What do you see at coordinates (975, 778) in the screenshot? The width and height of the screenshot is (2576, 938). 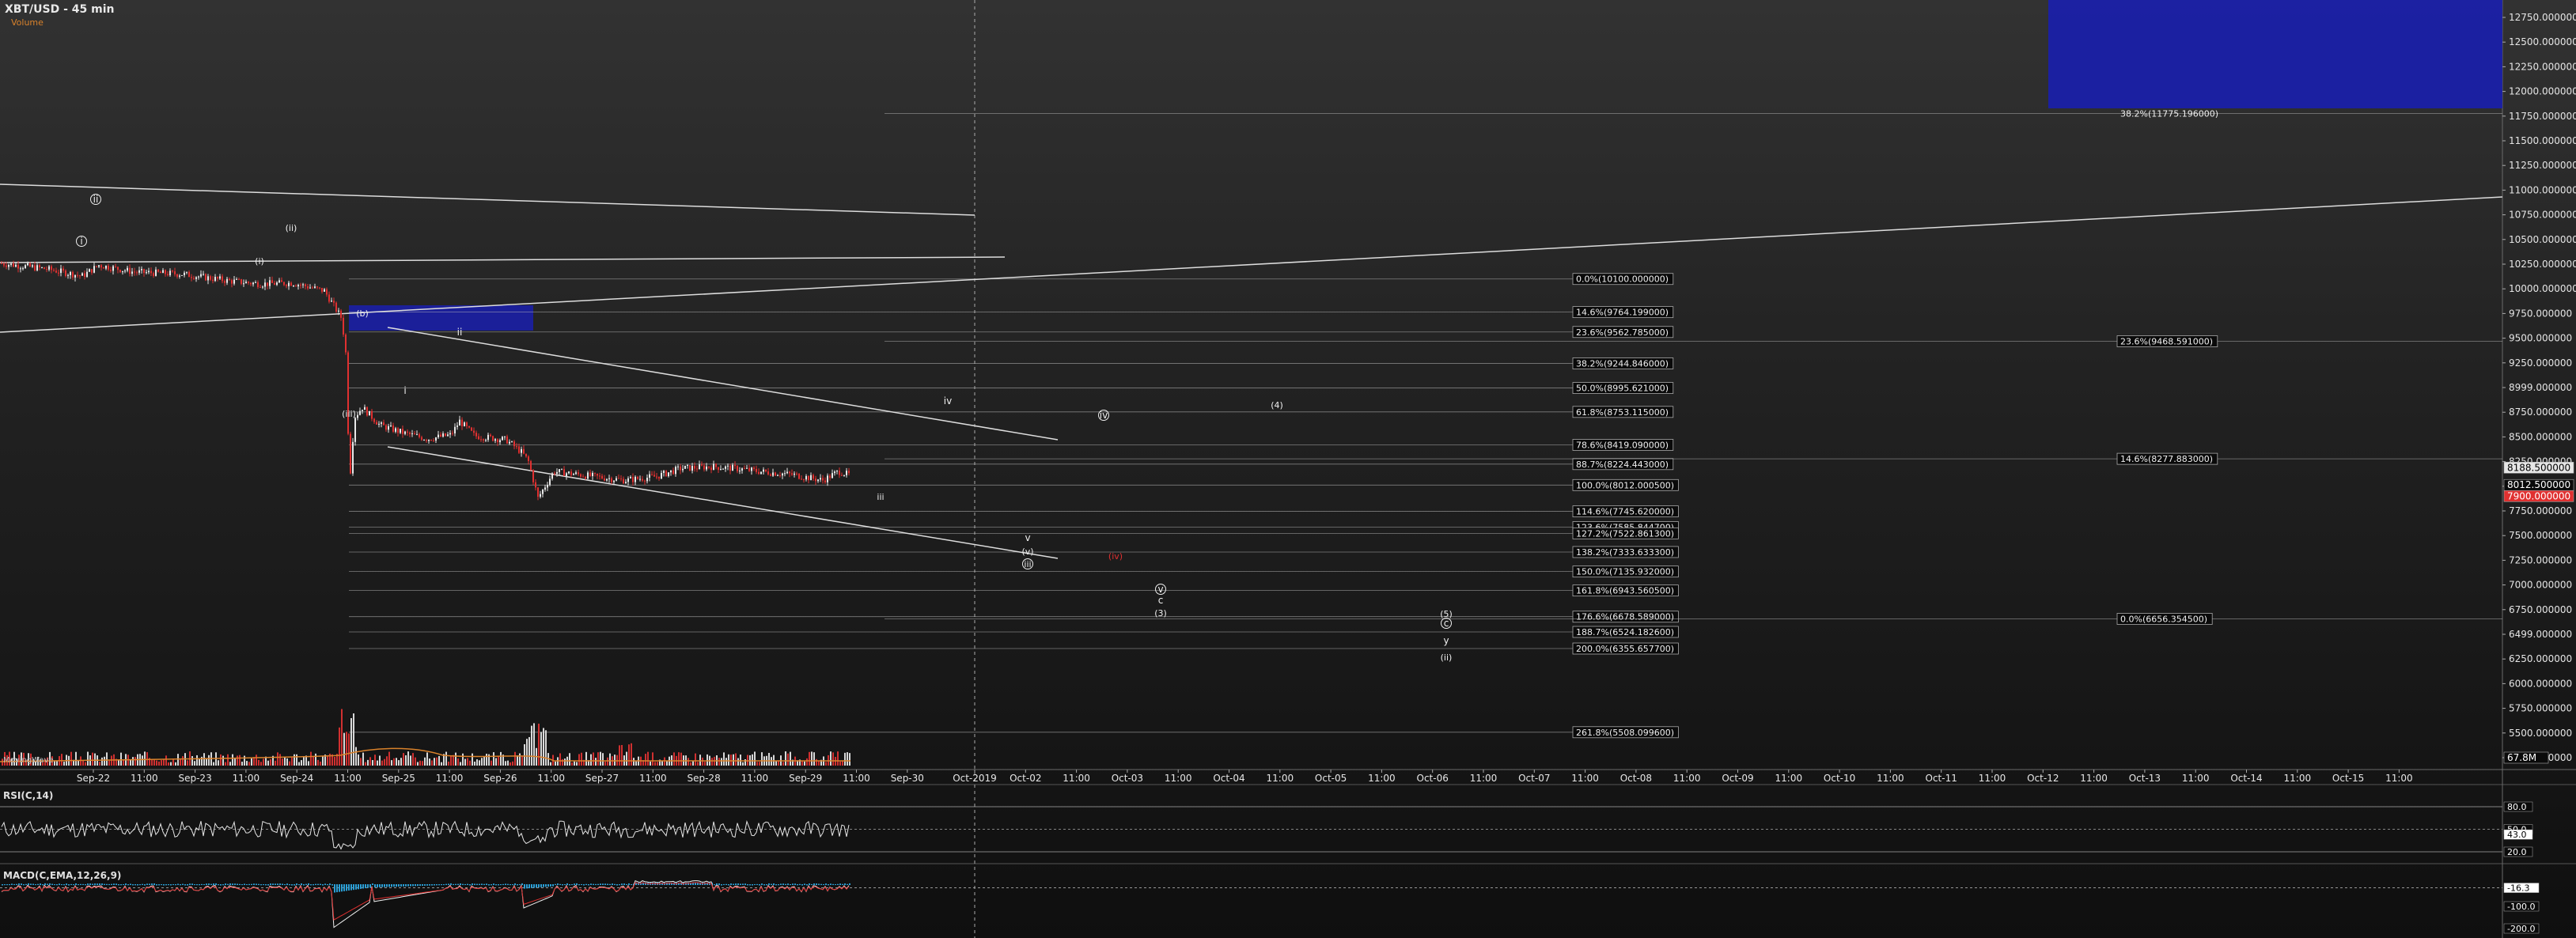 I see `time-axis-label: Oct-2019` at bounding box center [975, 778].